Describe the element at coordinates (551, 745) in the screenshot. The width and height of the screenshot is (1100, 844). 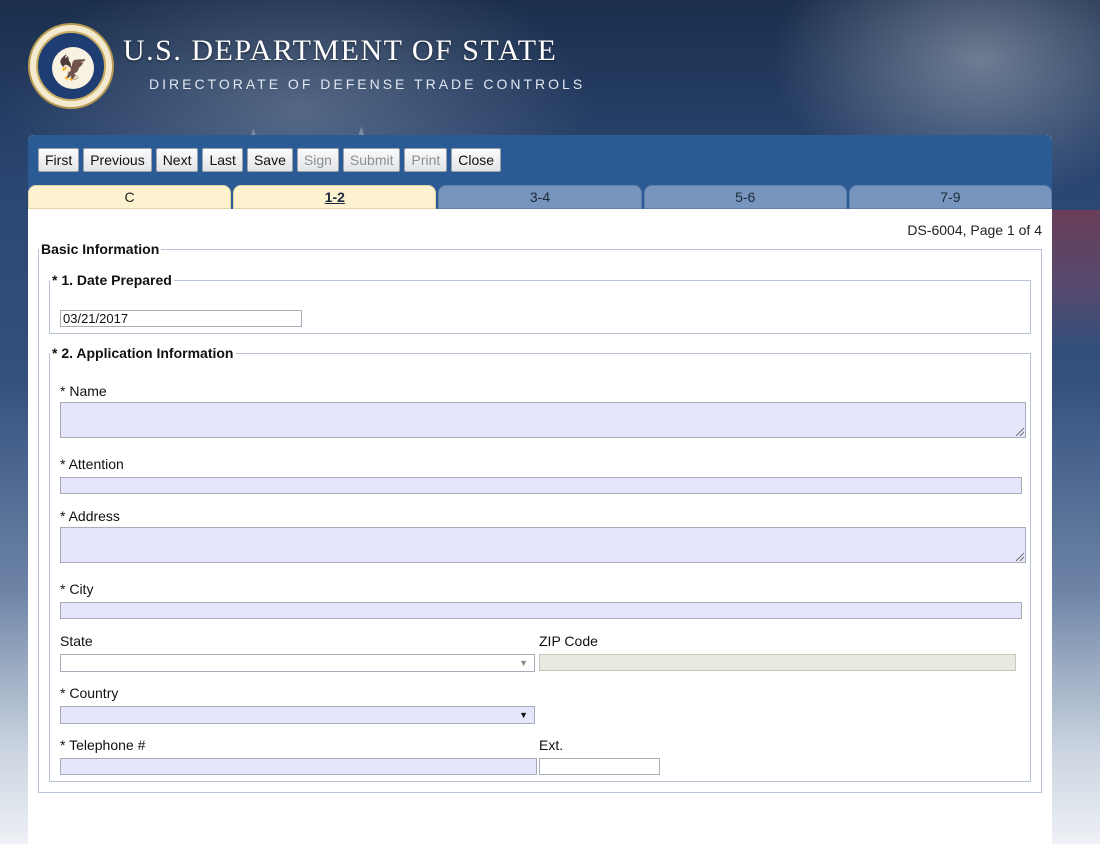
I see `ext-label: Ext.` at that location.